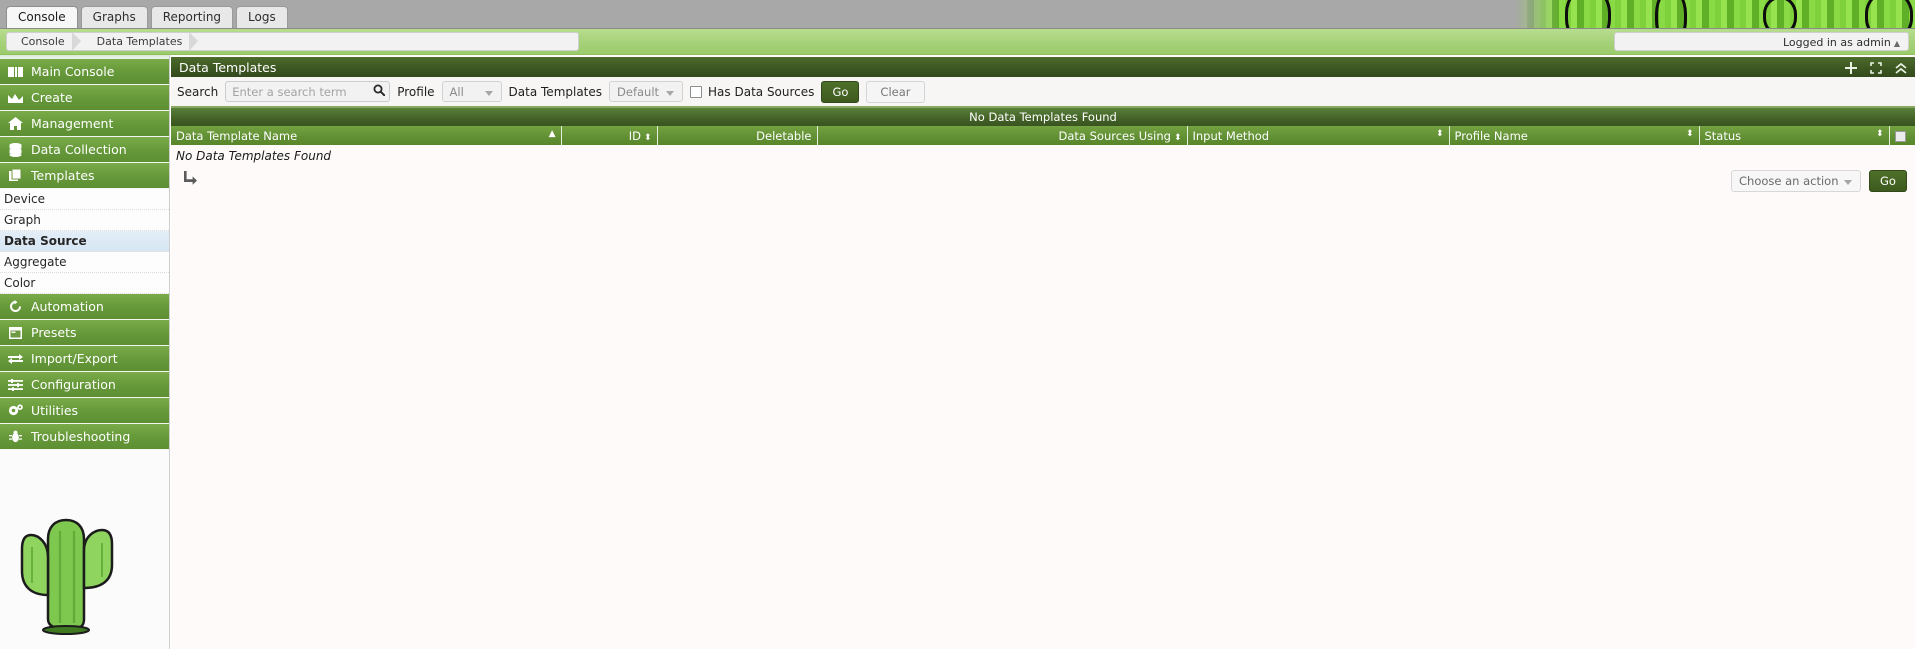 This screenshot has height=649, width=1915. What do you see at coordinates (416, 91) in the screenshot?
I see `profile-label: Profile` at bounding box center [416, 91].